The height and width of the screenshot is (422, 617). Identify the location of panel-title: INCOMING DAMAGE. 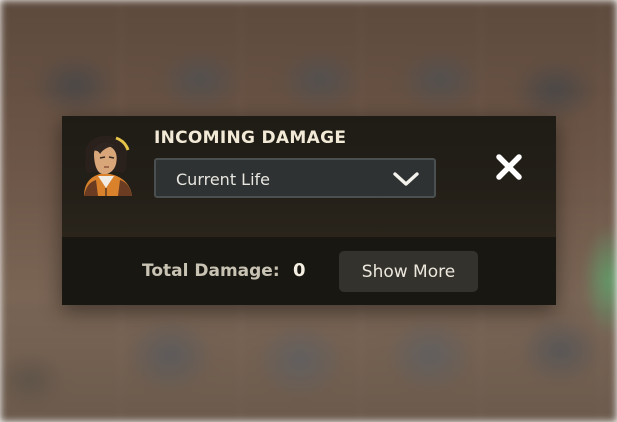
(250, 138).